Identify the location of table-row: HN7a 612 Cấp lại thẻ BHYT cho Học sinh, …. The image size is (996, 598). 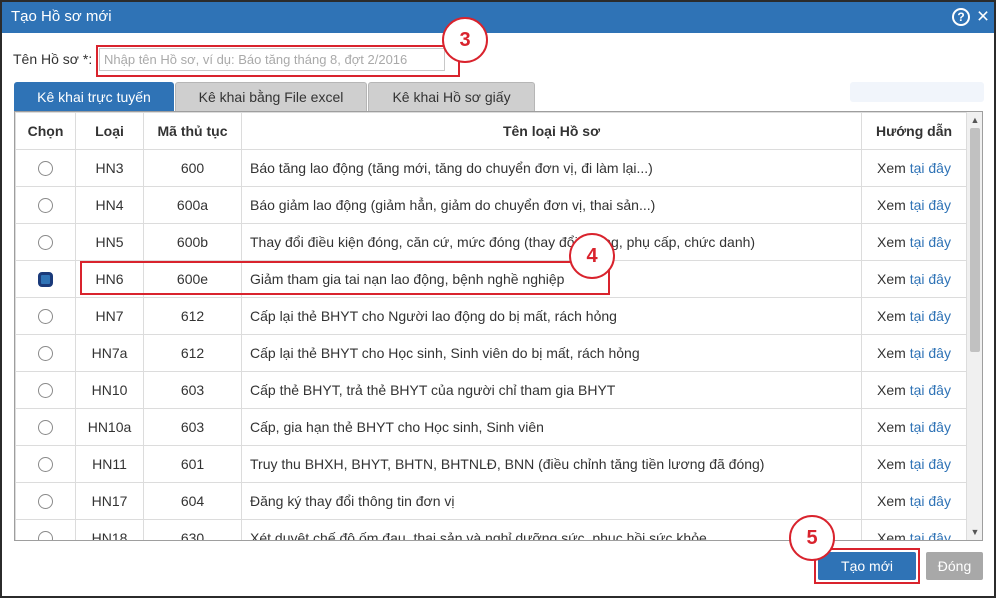
(491, 353).